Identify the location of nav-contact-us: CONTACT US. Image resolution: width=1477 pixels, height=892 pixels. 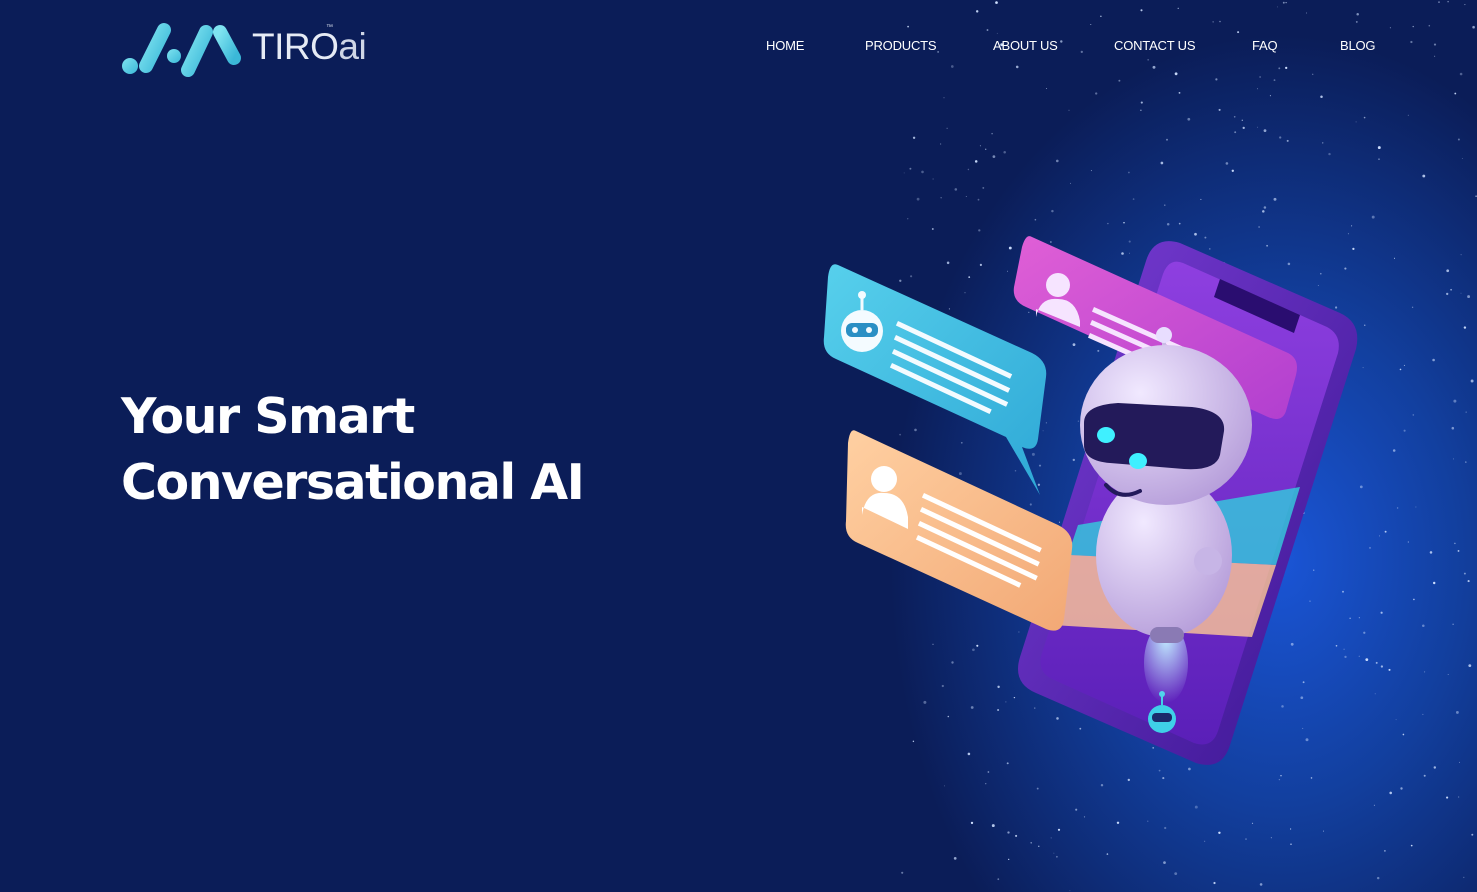
(1155, 45).